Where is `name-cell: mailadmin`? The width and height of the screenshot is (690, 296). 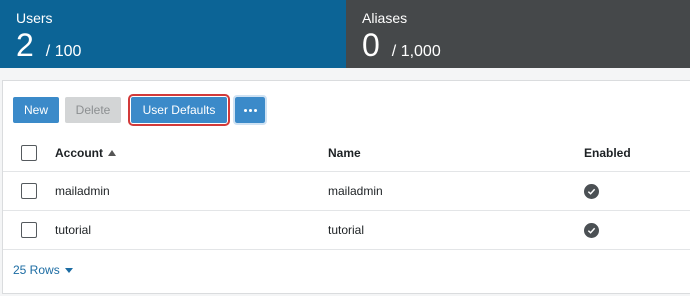
name-cell: mailadmin is located at coordinates (355, 191).